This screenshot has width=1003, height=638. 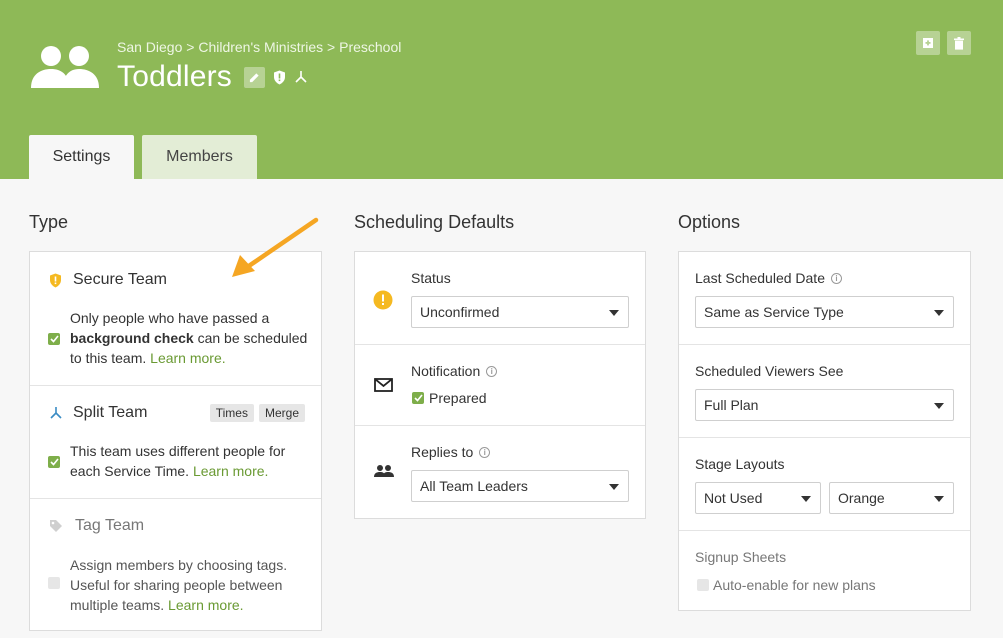 I want to click on status-value: Unconfirmed, so click(x=460, y=312).